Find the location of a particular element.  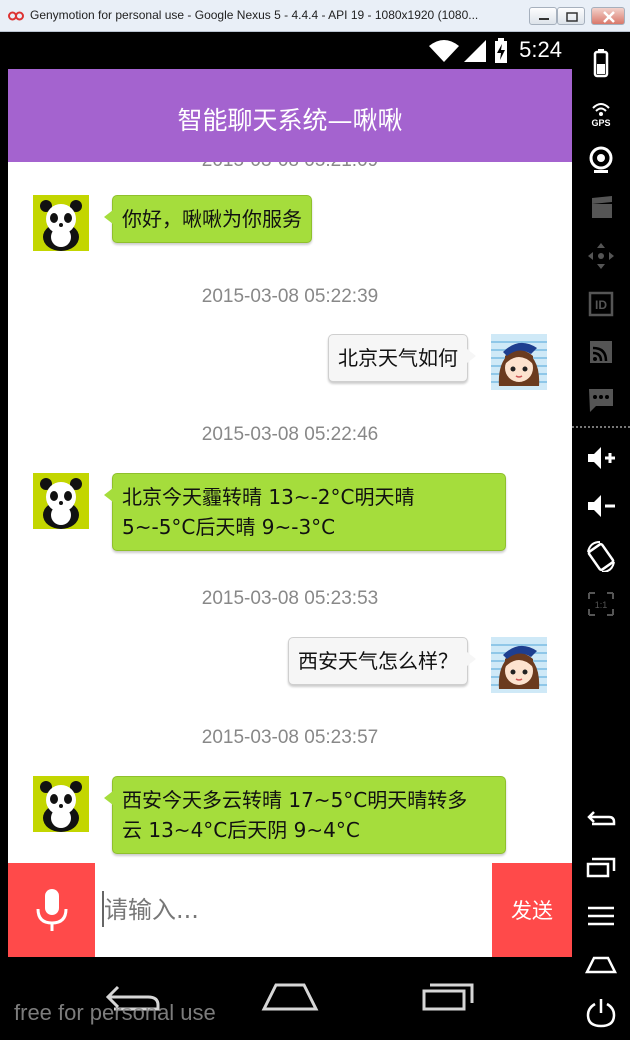

wifi-icon is located at coordinates (444, 51).